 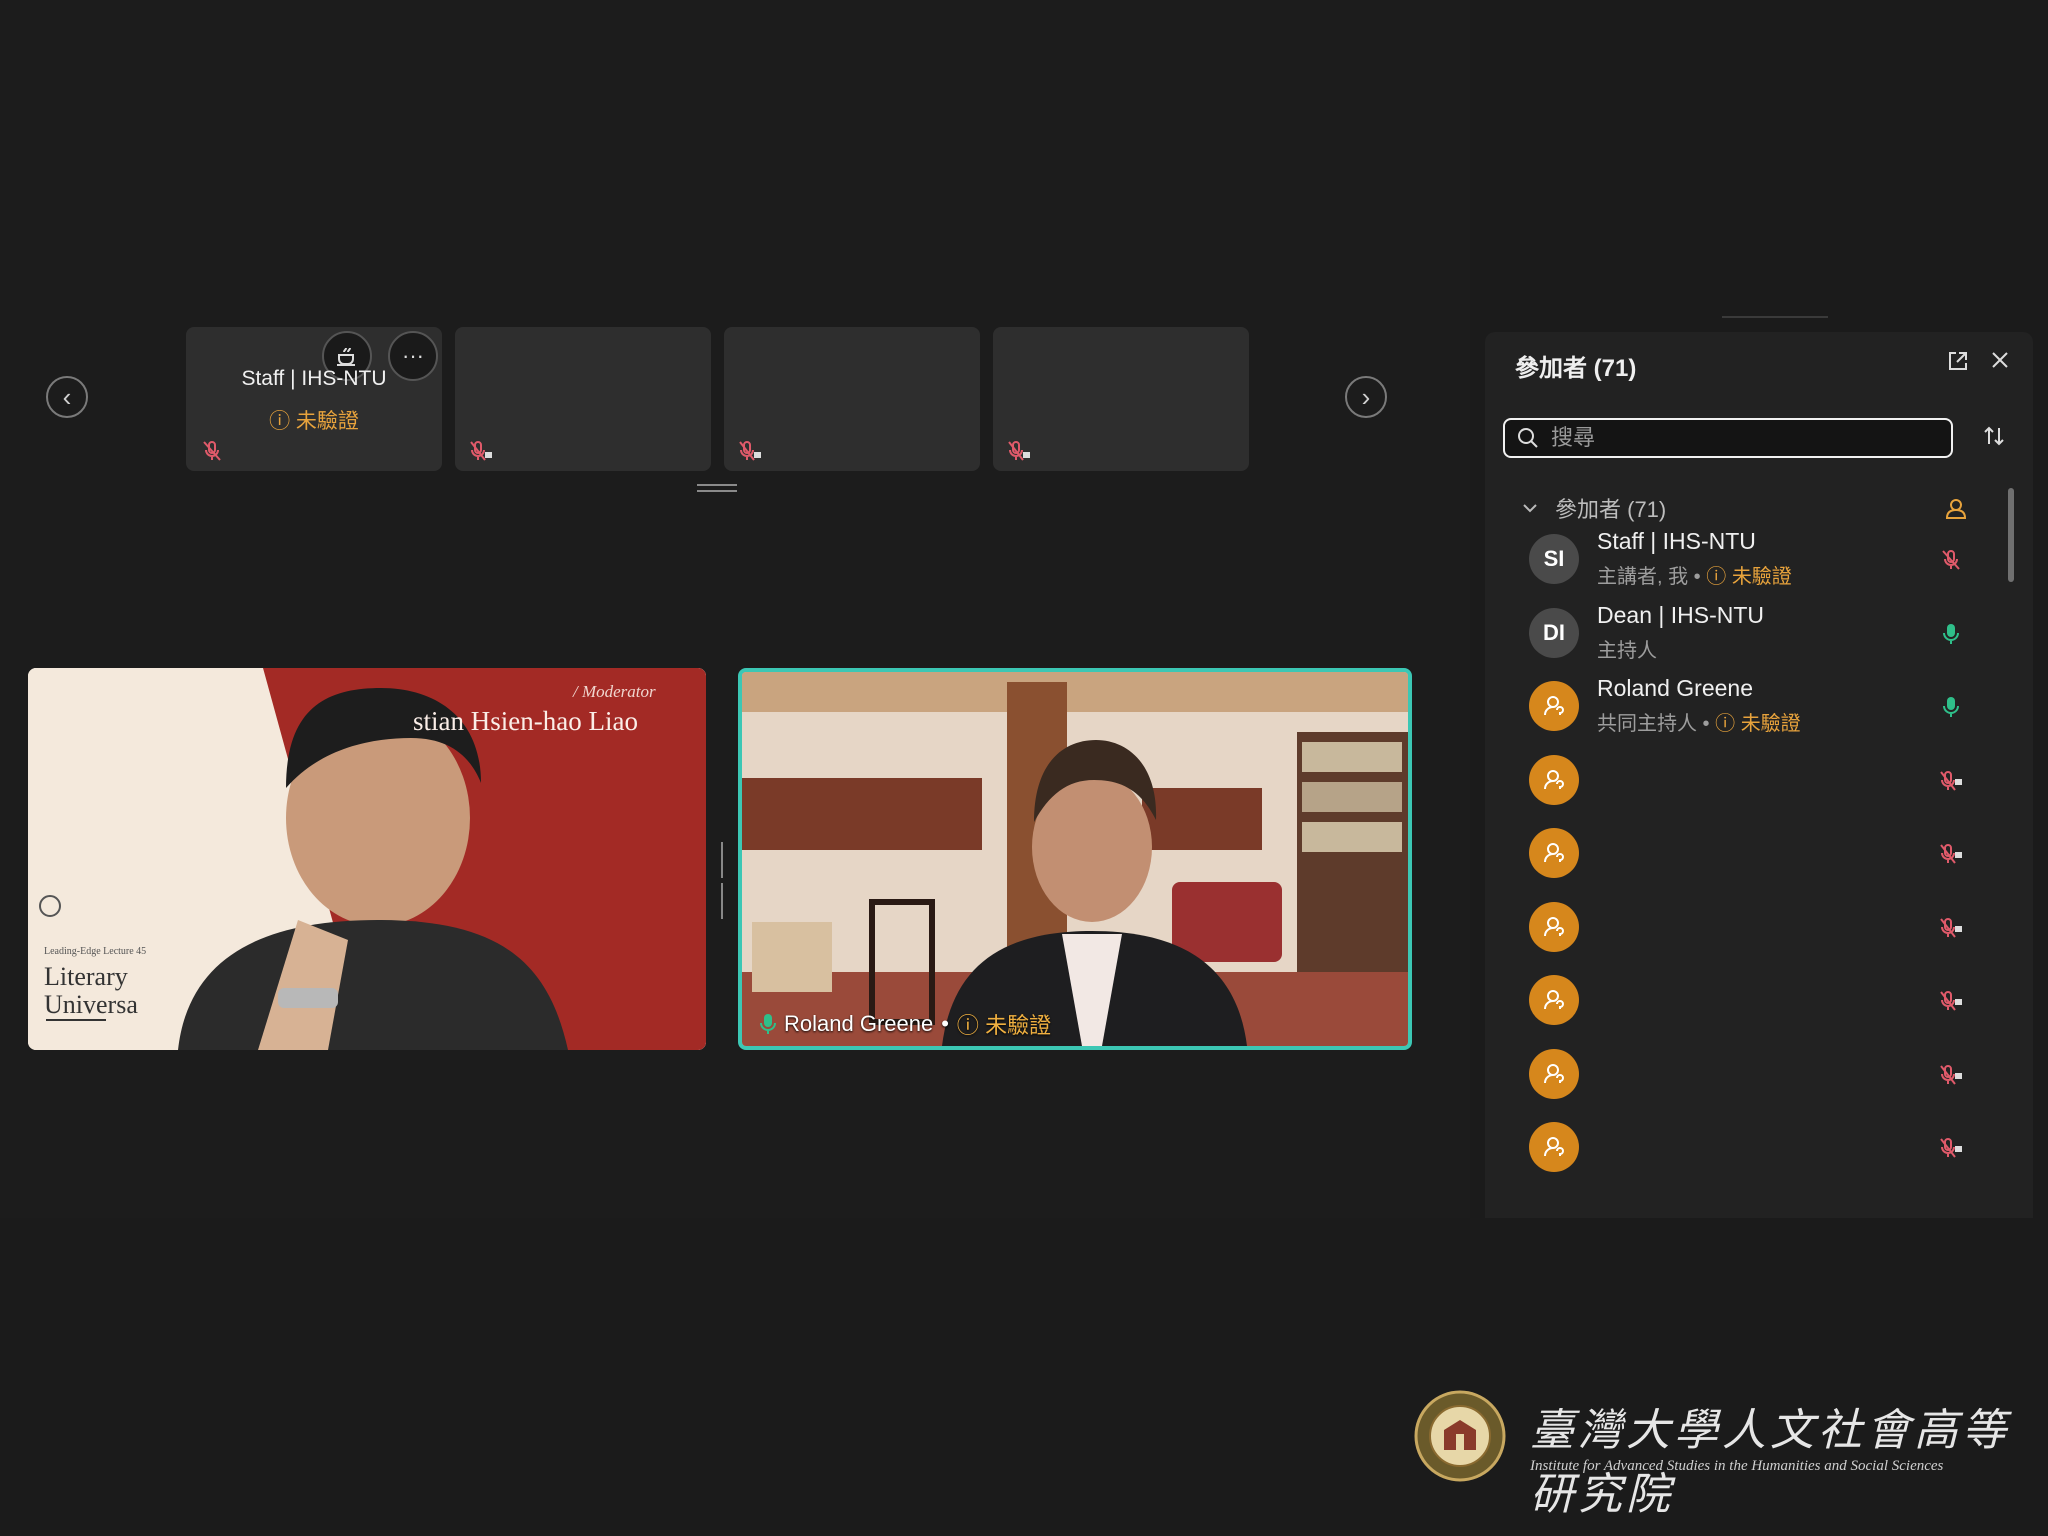 I want to click on avatar: SI, so click(x=1554, y=559).